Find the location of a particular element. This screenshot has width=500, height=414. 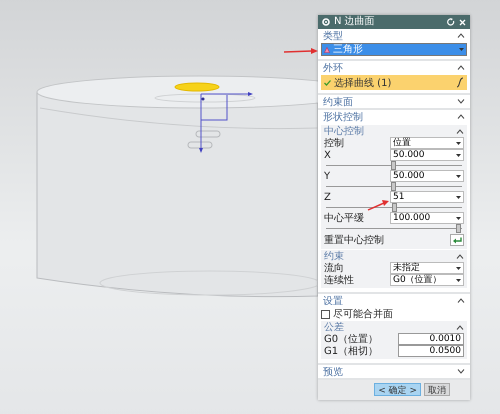

section-title: 设置 is located at coordinates (333, 301).